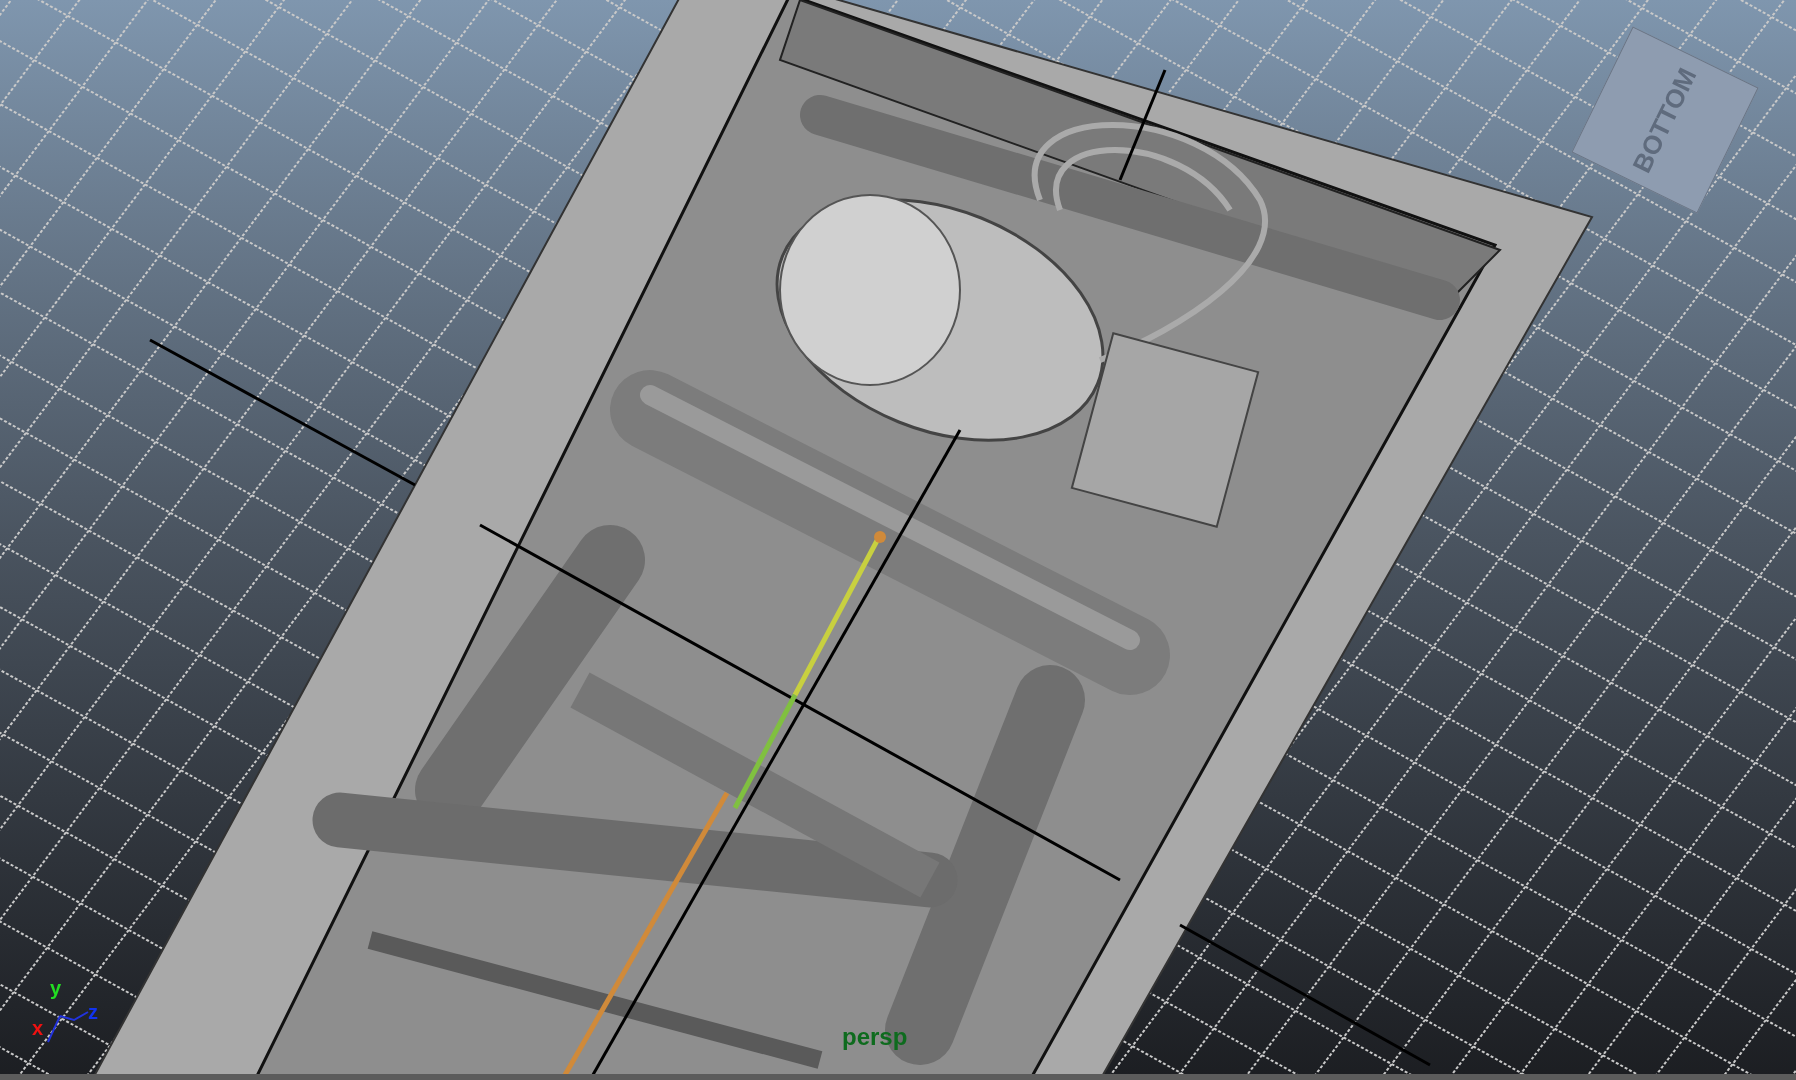  I want to click on axis-gizmo-icon, so click(68, 1027).